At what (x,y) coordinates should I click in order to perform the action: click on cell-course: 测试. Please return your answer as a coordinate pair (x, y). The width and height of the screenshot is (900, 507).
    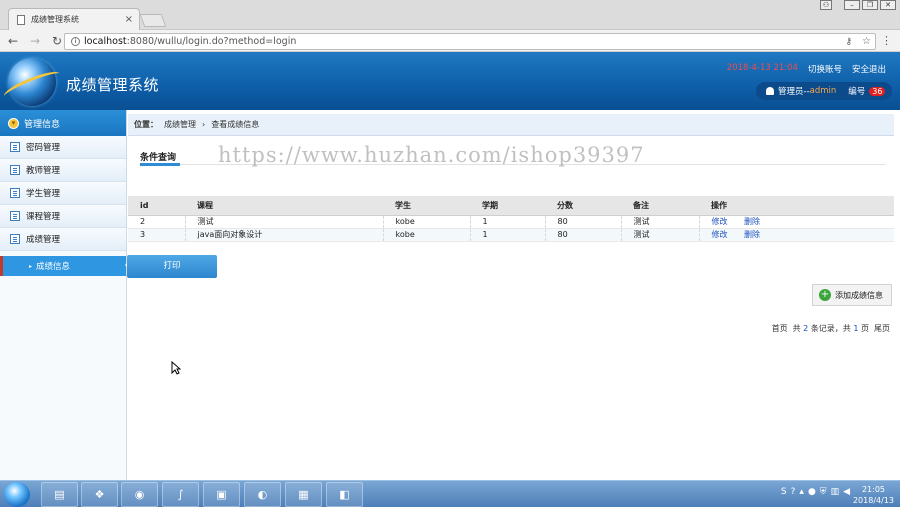
    Looking at the image, I should click on (284, 222).